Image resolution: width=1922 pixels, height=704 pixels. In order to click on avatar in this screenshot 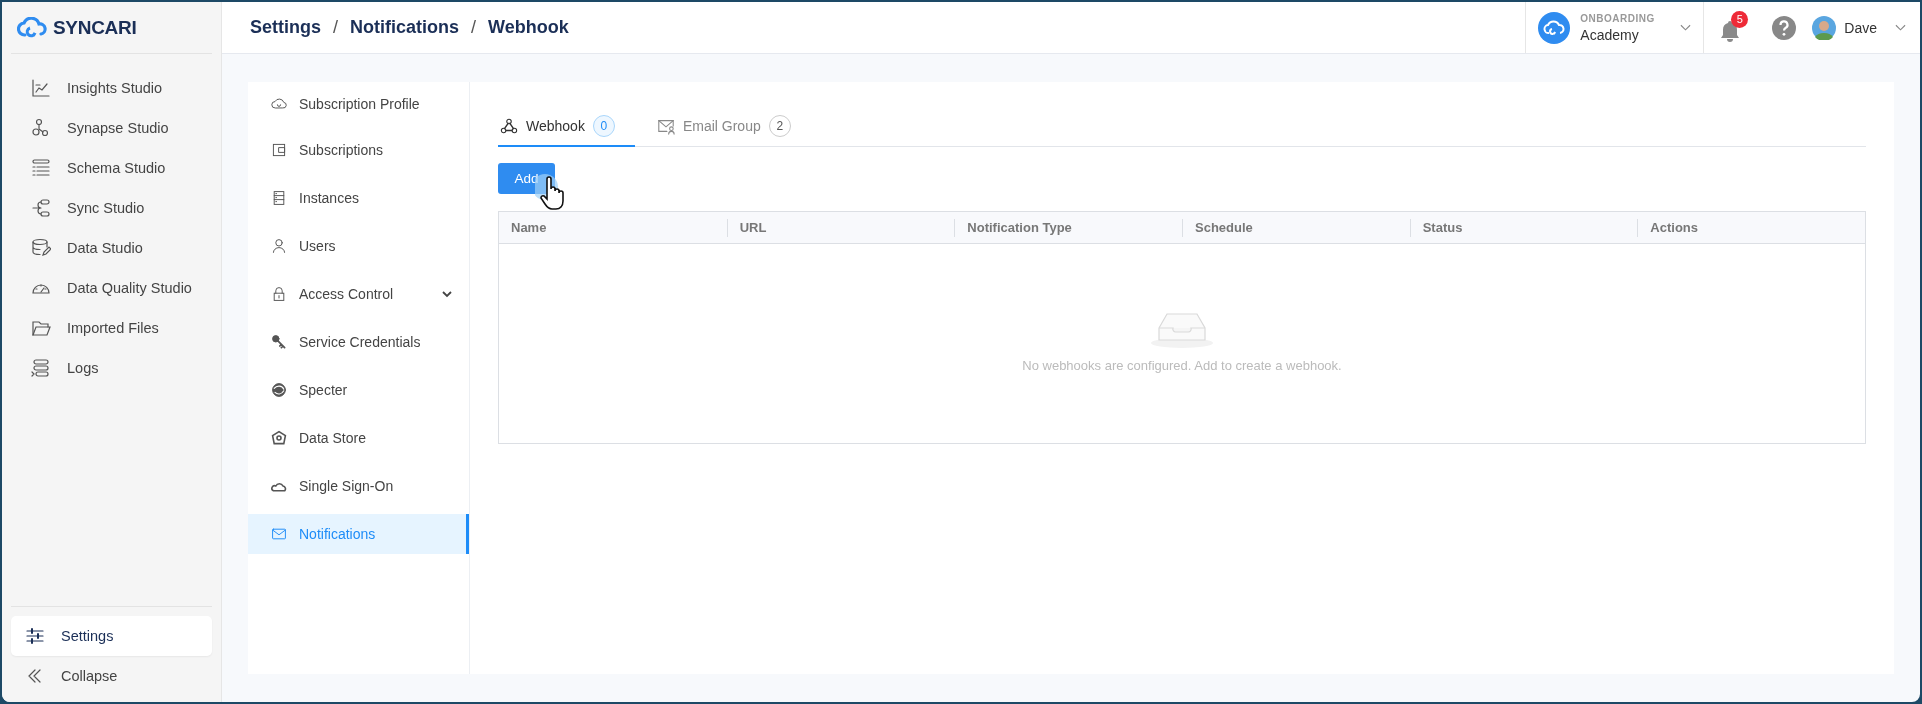, I will do `click(1824, 27)`.